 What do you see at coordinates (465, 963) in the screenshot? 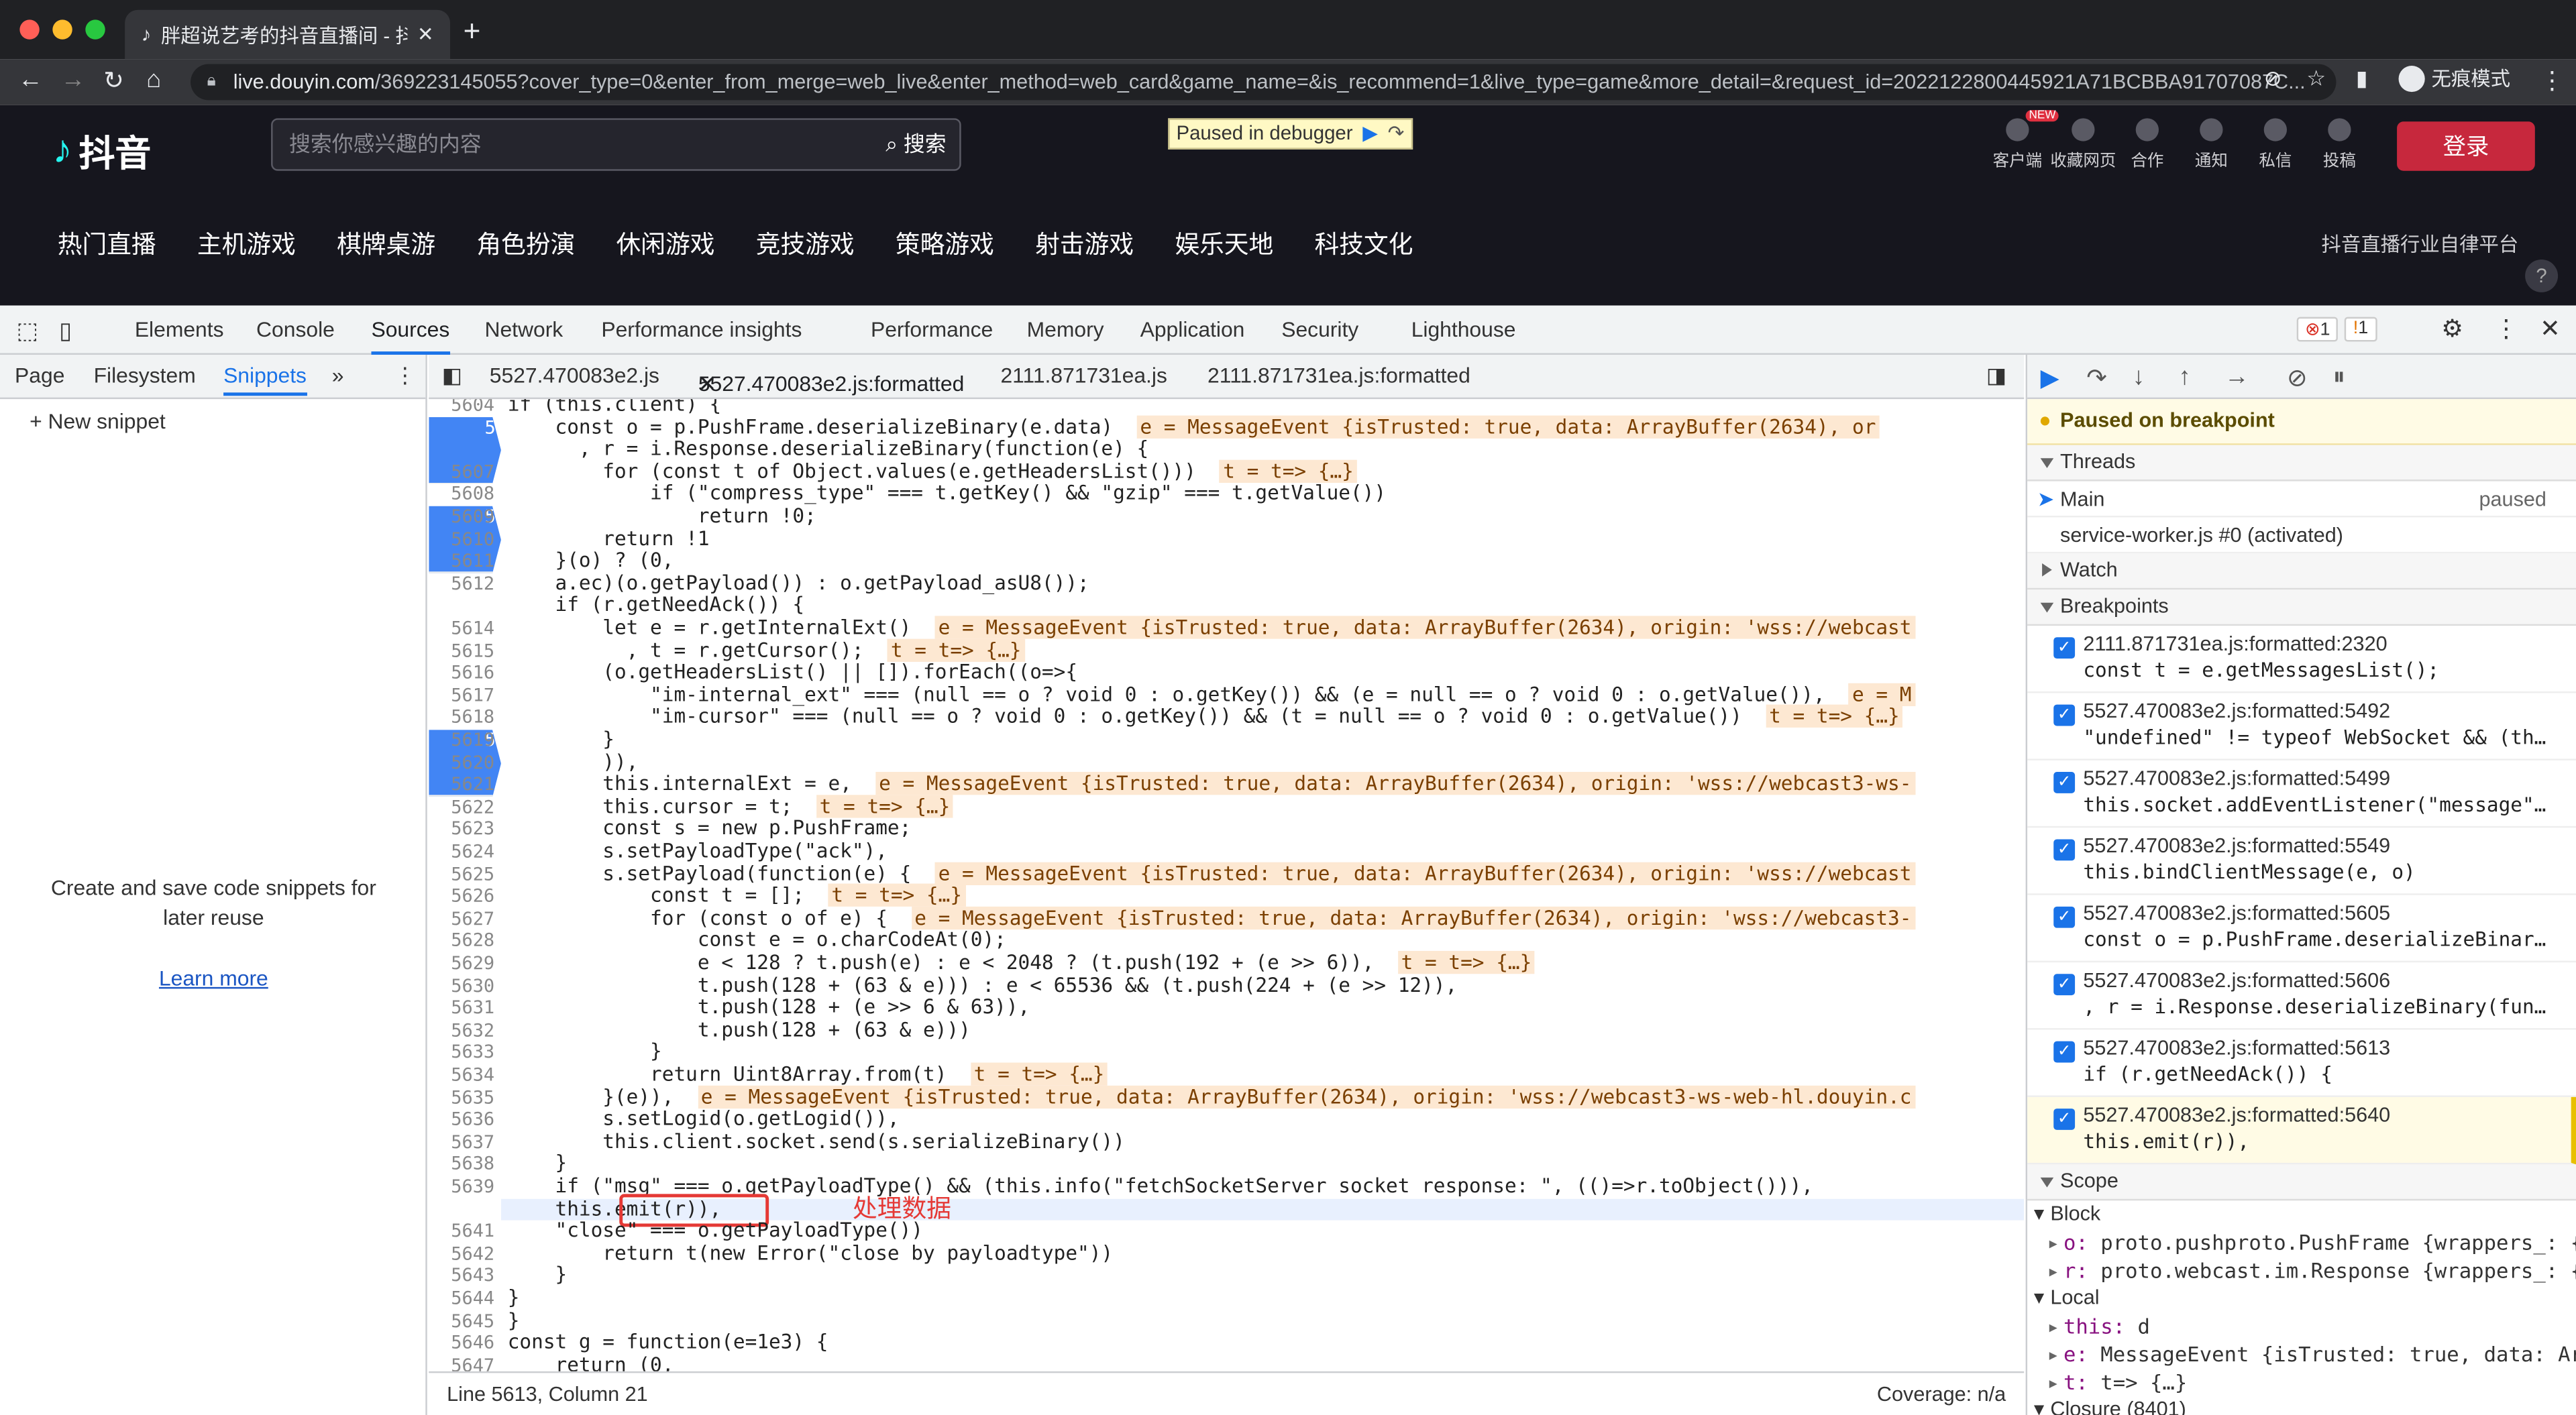
I see `line-number: 5629` at bounding box center [465, 963].